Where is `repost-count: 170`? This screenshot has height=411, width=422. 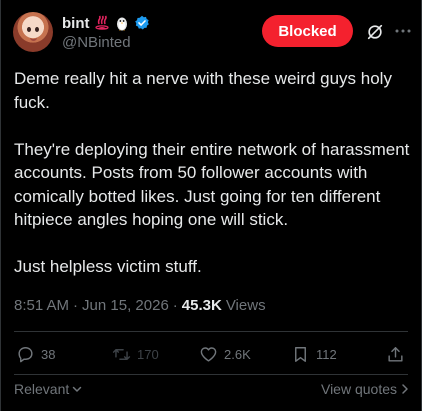
repost-count: 170 is located at coordinates (148, 354).